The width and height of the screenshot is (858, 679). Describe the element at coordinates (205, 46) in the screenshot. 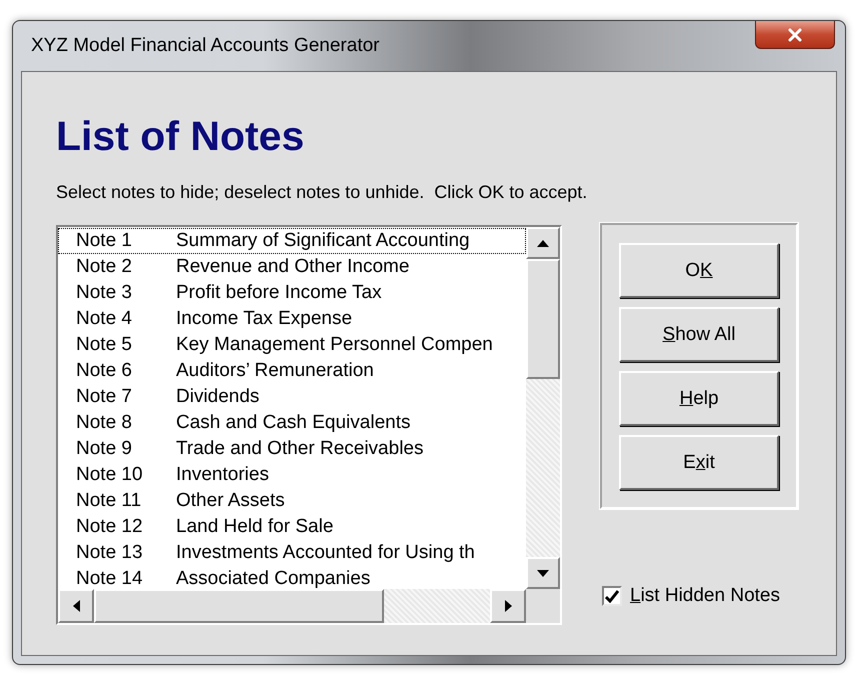

I see `window-title: XYZ Model Financial Accounts Generator` at that location.